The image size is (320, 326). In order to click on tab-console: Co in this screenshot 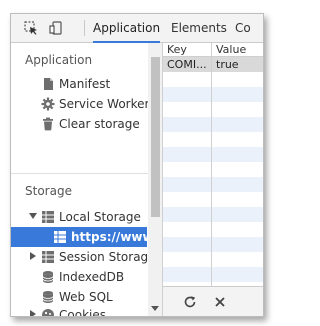, I will do `click(243, 28)`.